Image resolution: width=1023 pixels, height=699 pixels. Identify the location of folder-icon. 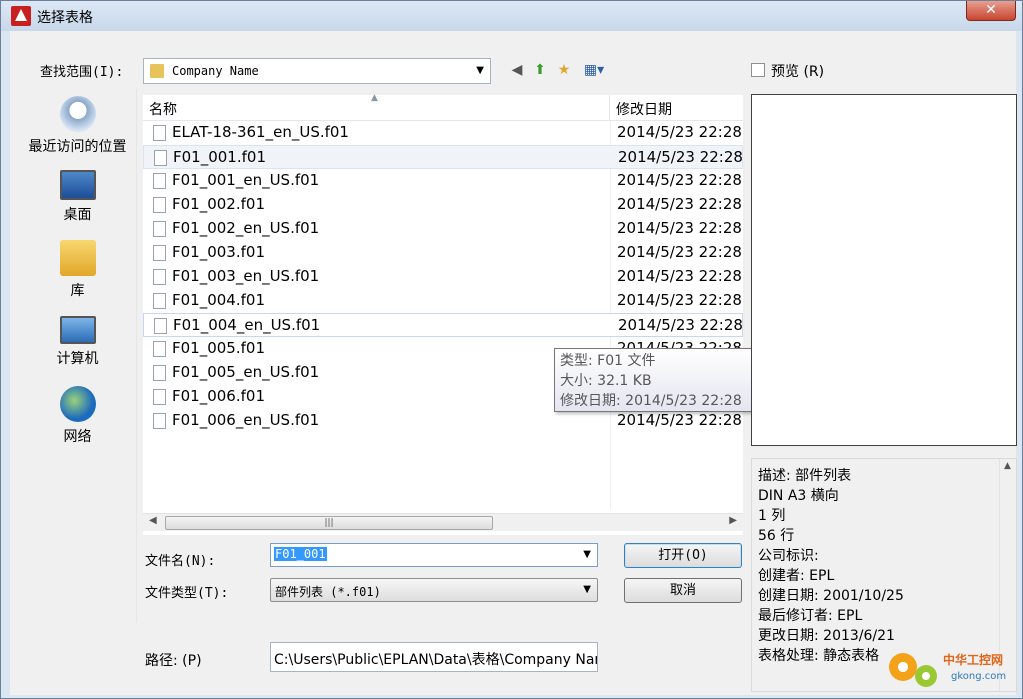
(157, 71).